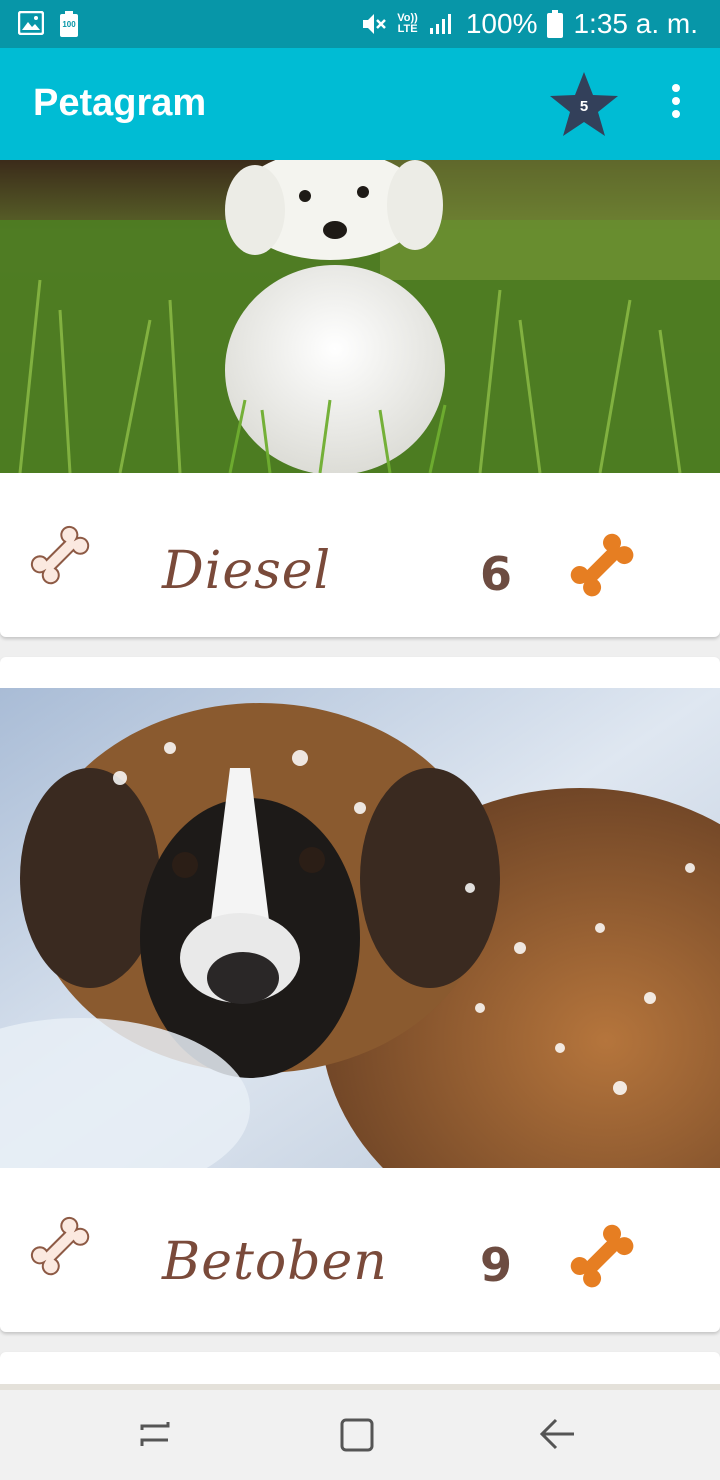  What do you see at coordinates (496, 574) in the screenshot?
I see `pet-likes-count: 6` at bounding box center [496, 574].